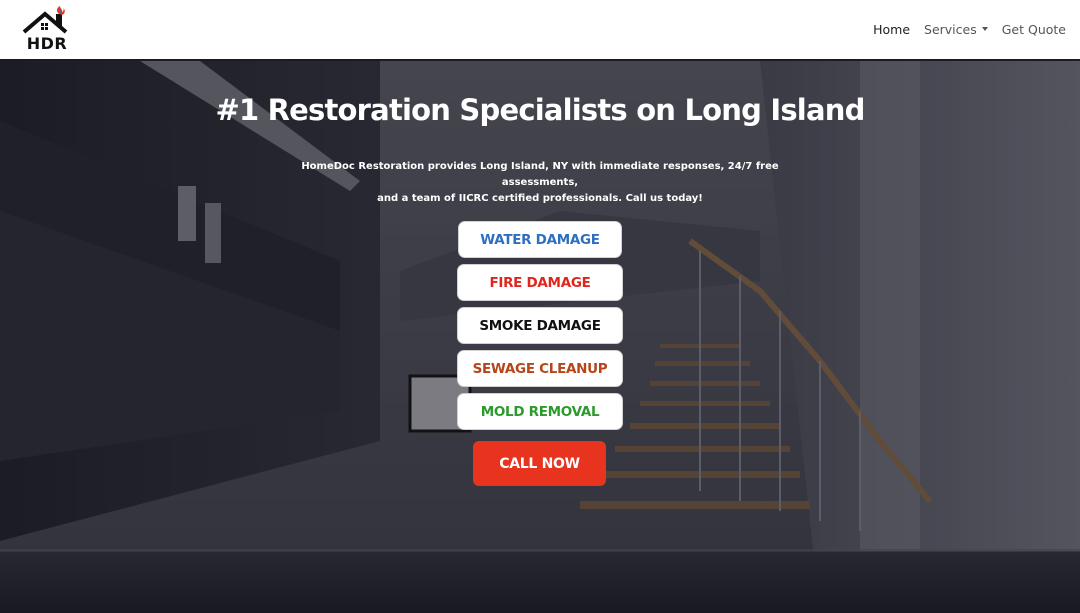 This screenshot has width=1080, height=613. I want to click on nav-menu: Home Services Get Quote, so click(962, 29).